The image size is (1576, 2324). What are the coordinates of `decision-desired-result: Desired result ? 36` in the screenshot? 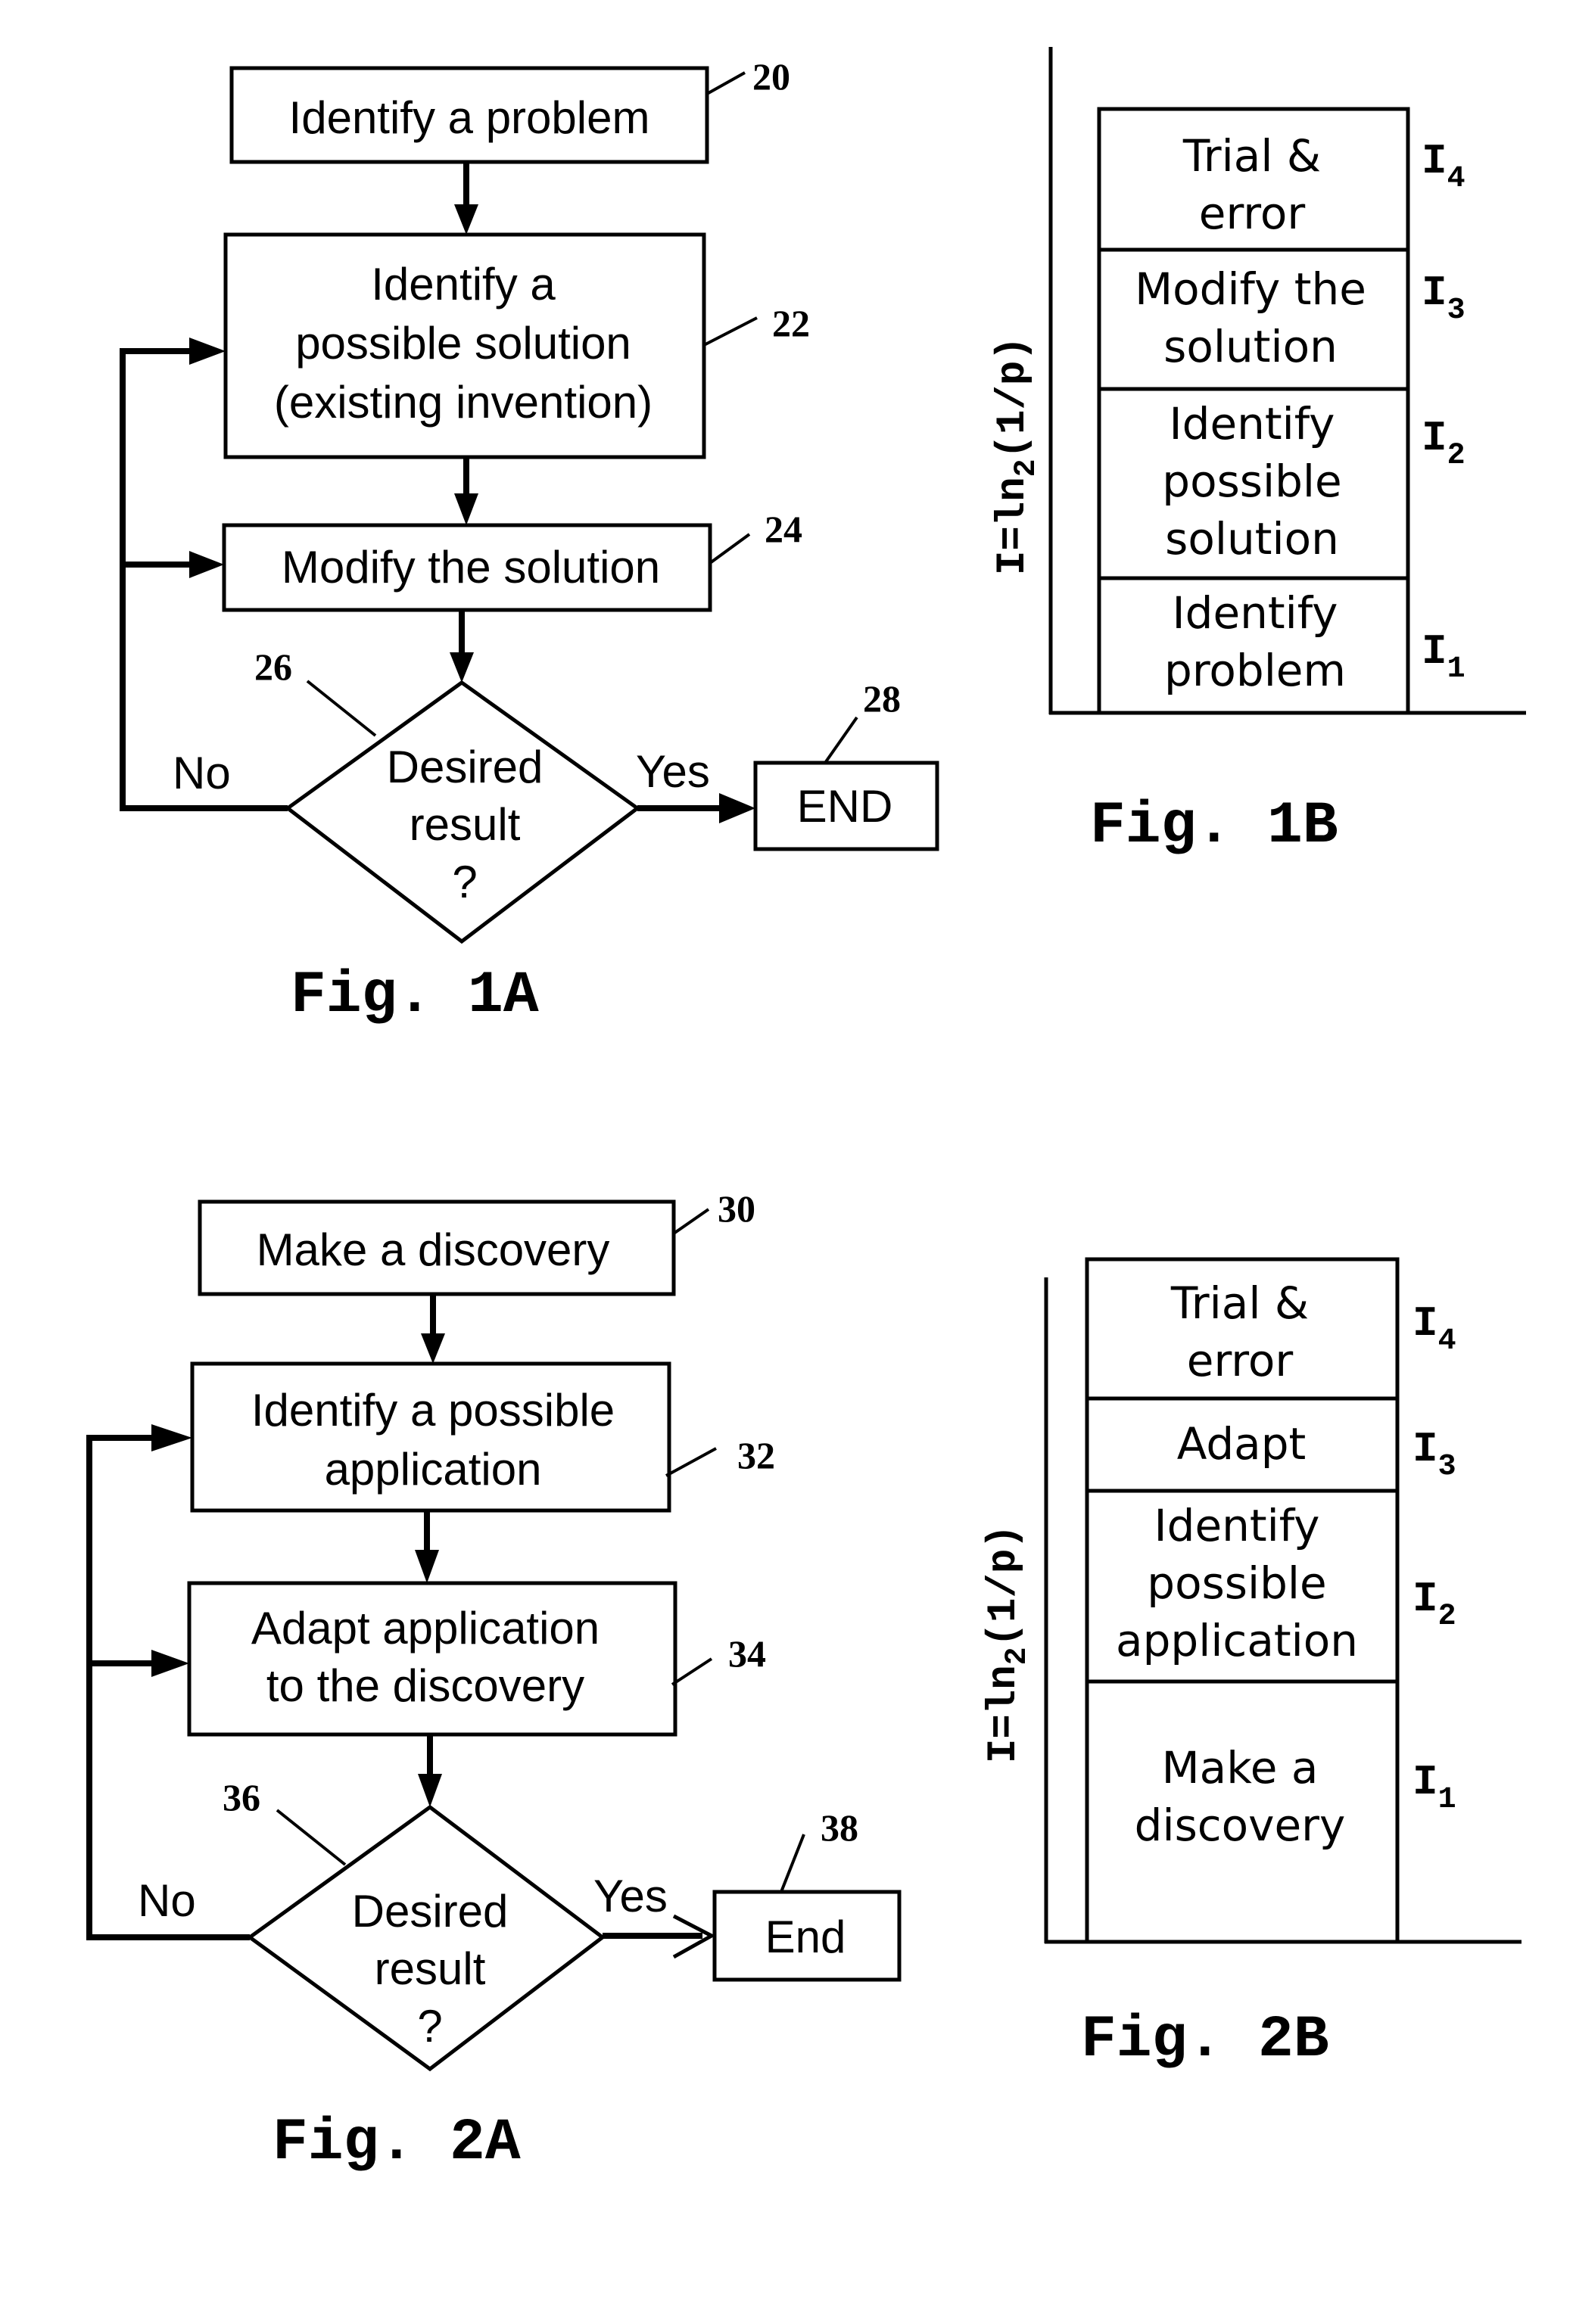 It's located at (415, 1924).